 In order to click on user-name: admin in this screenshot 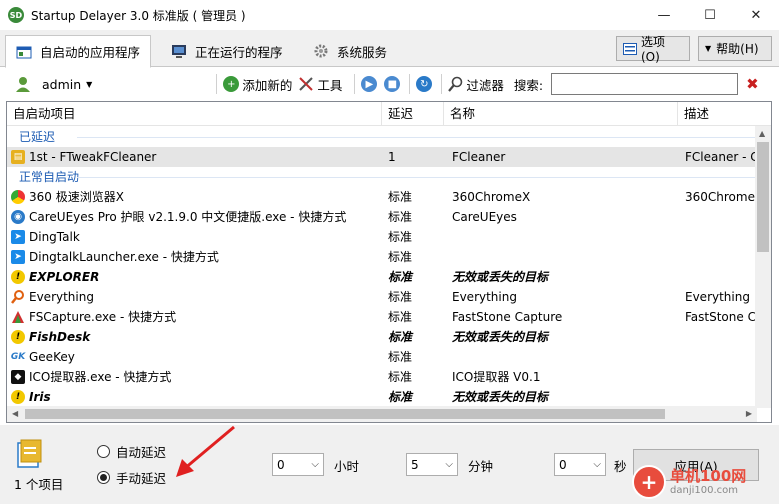, I will do `click(62, 84)`.